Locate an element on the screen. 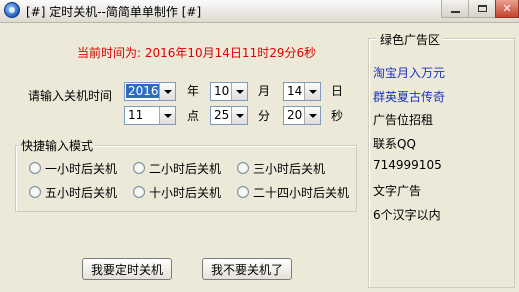 The width and height of the screenshot is (519, 292). minimize-icon is located at coordinates (455, 11).